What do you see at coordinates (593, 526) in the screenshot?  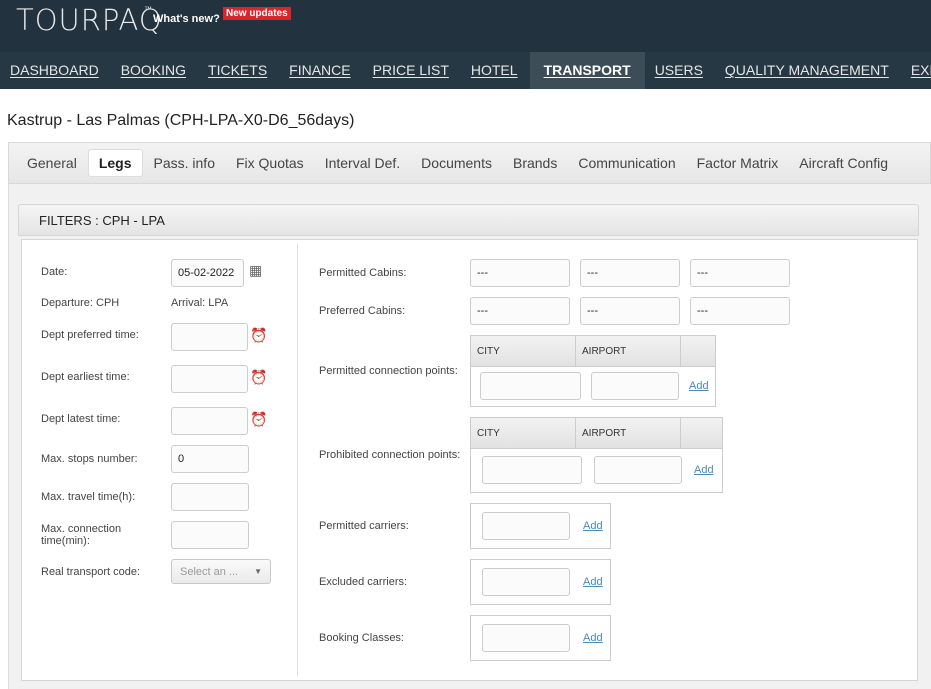 I see `add-permitted-carrier: Add` at bounding box center [593, 526].